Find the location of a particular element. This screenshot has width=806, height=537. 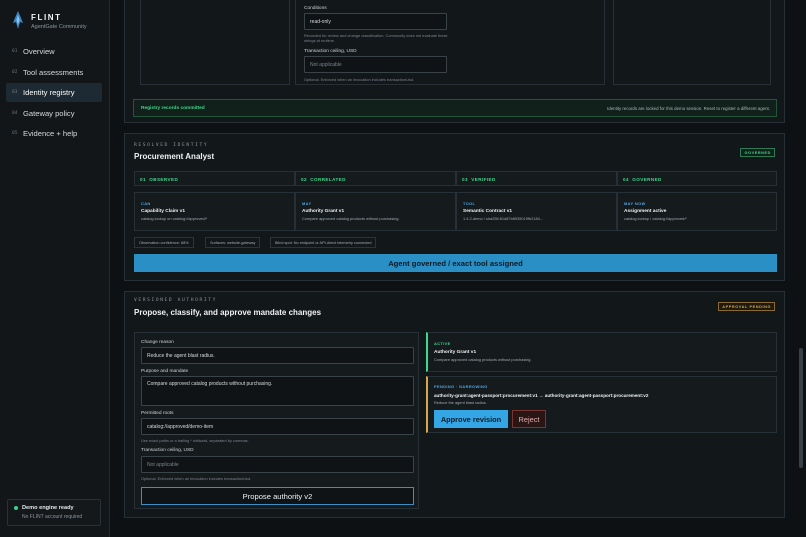

approval-pending-badge: APPROVAL PENDING is located at coordinates (746, 306).